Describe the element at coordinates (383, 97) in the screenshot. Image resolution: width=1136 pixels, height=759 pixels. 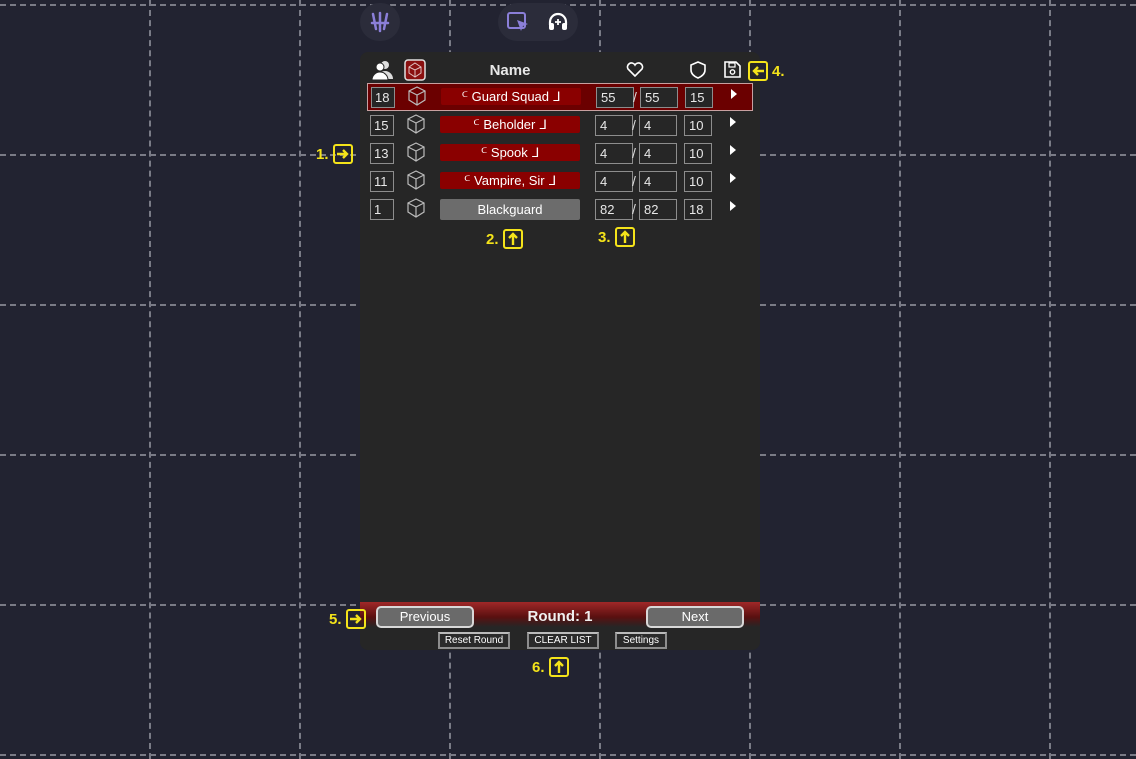
I see `initiative-input: 18` at that location.